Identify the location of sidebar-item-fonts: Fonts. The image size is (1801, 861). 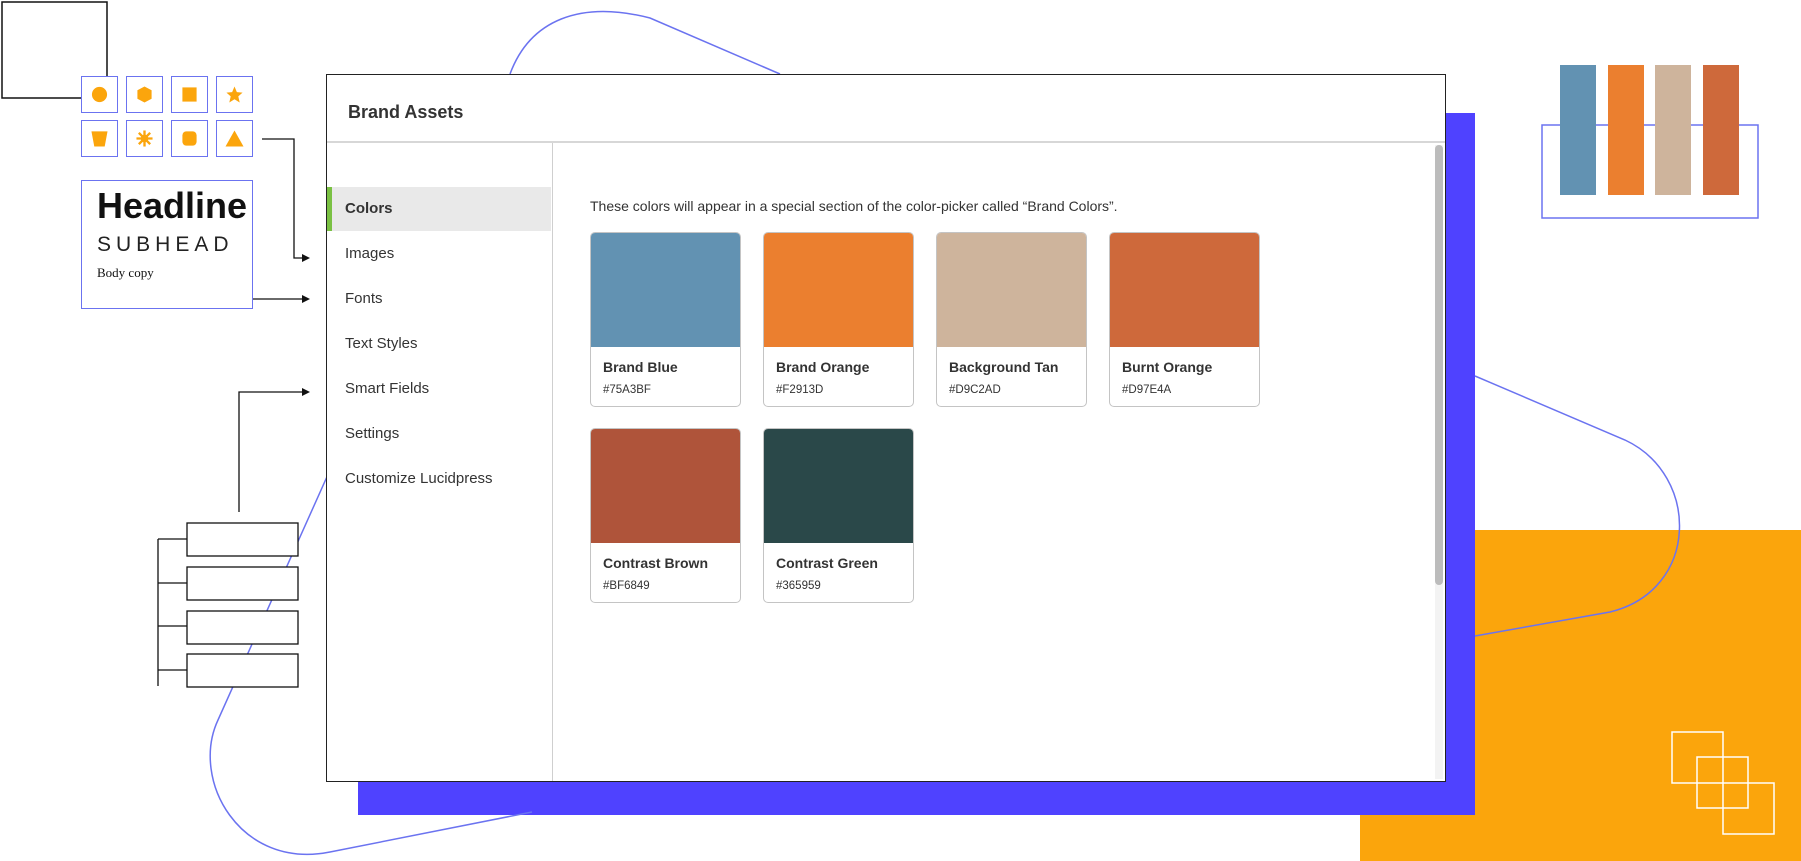
(439, 299).